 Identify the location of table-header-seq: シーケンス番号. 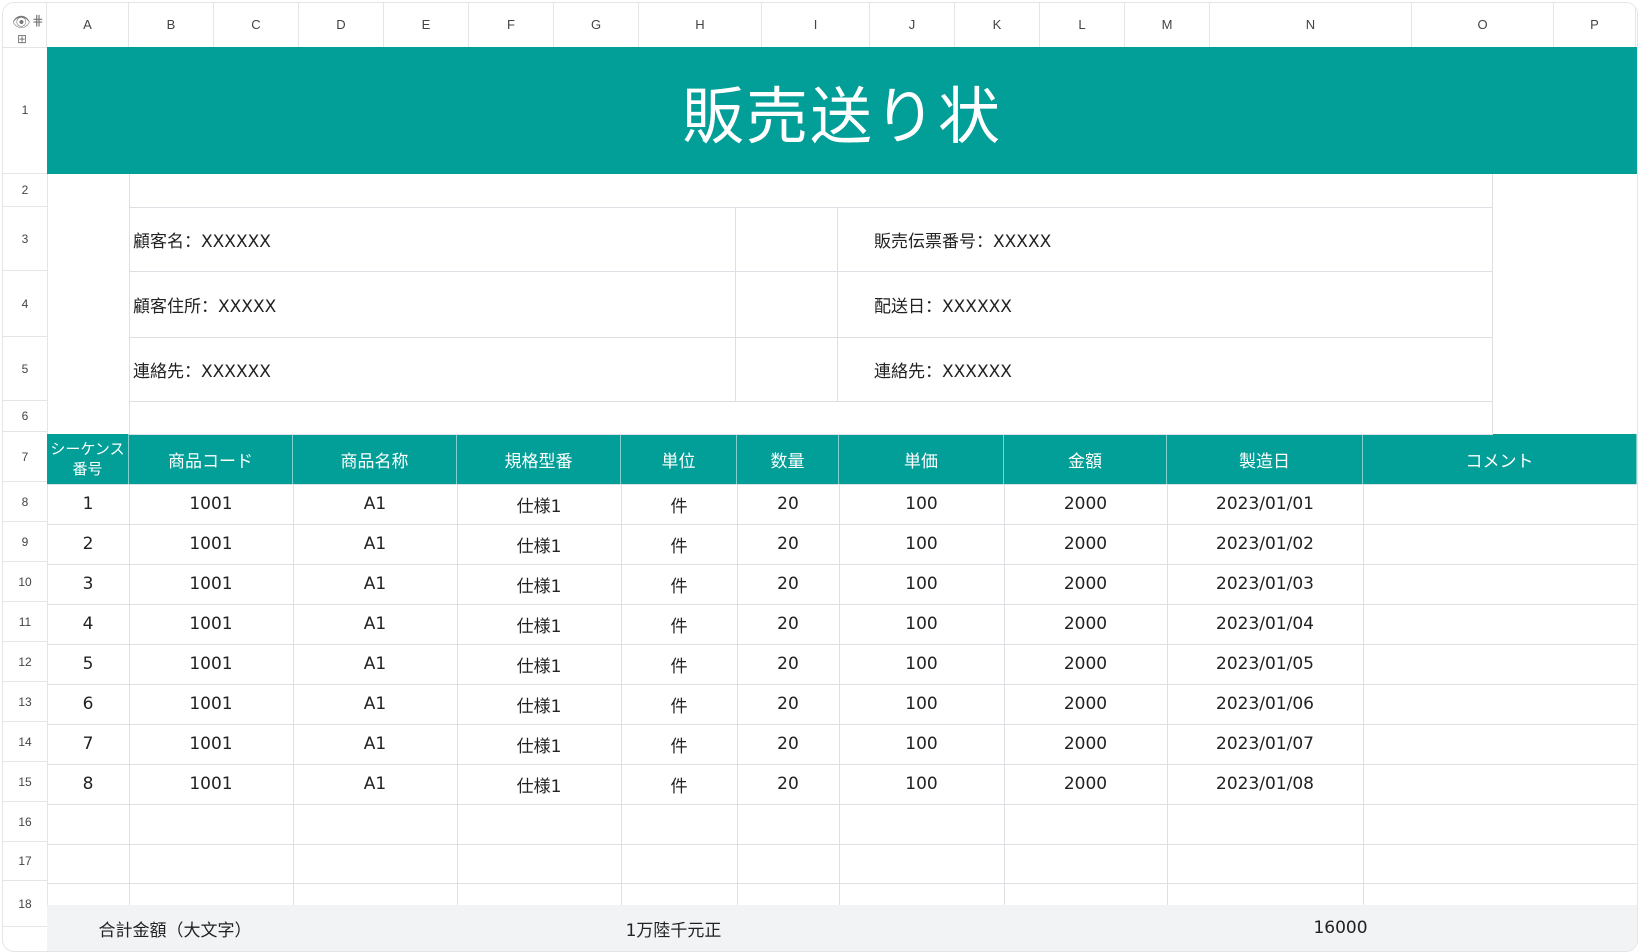
(88, 459).